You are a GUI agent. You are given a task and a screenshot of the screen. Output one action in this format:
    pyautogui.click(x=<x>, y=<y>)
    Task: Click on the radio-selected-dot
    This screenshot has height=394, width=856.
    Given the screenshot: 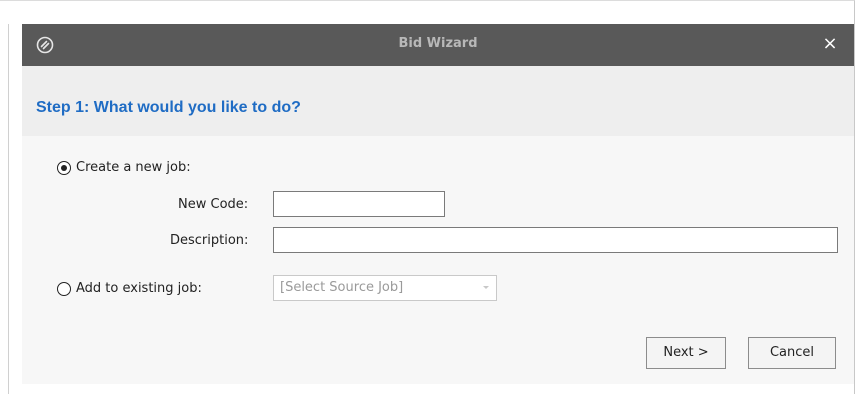 What is the action you would take?
    pyautogui.click(x=63, y=167)
    